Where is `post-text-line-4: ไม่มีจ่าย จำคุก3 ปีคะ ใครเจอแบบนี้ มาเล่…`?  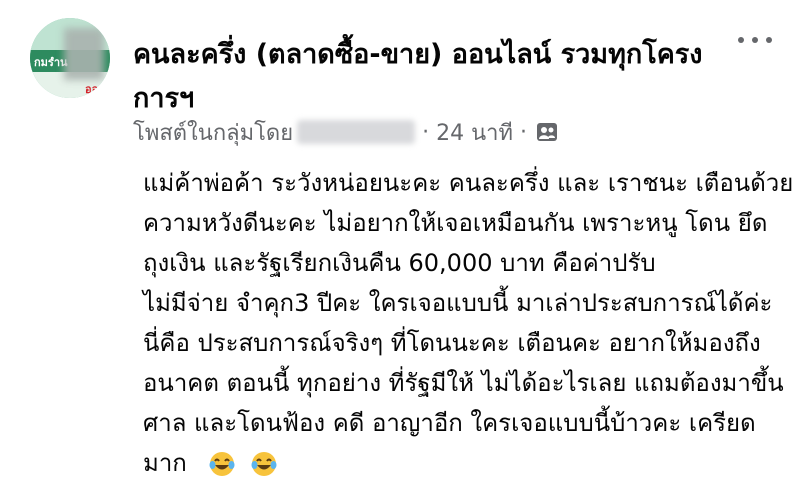 post-text-line-4: ไม่มีจ่าย จำคุก3 ปีคะ ใครเจอแบบนี้ มาเล่… is located at coordinates (458, 303).